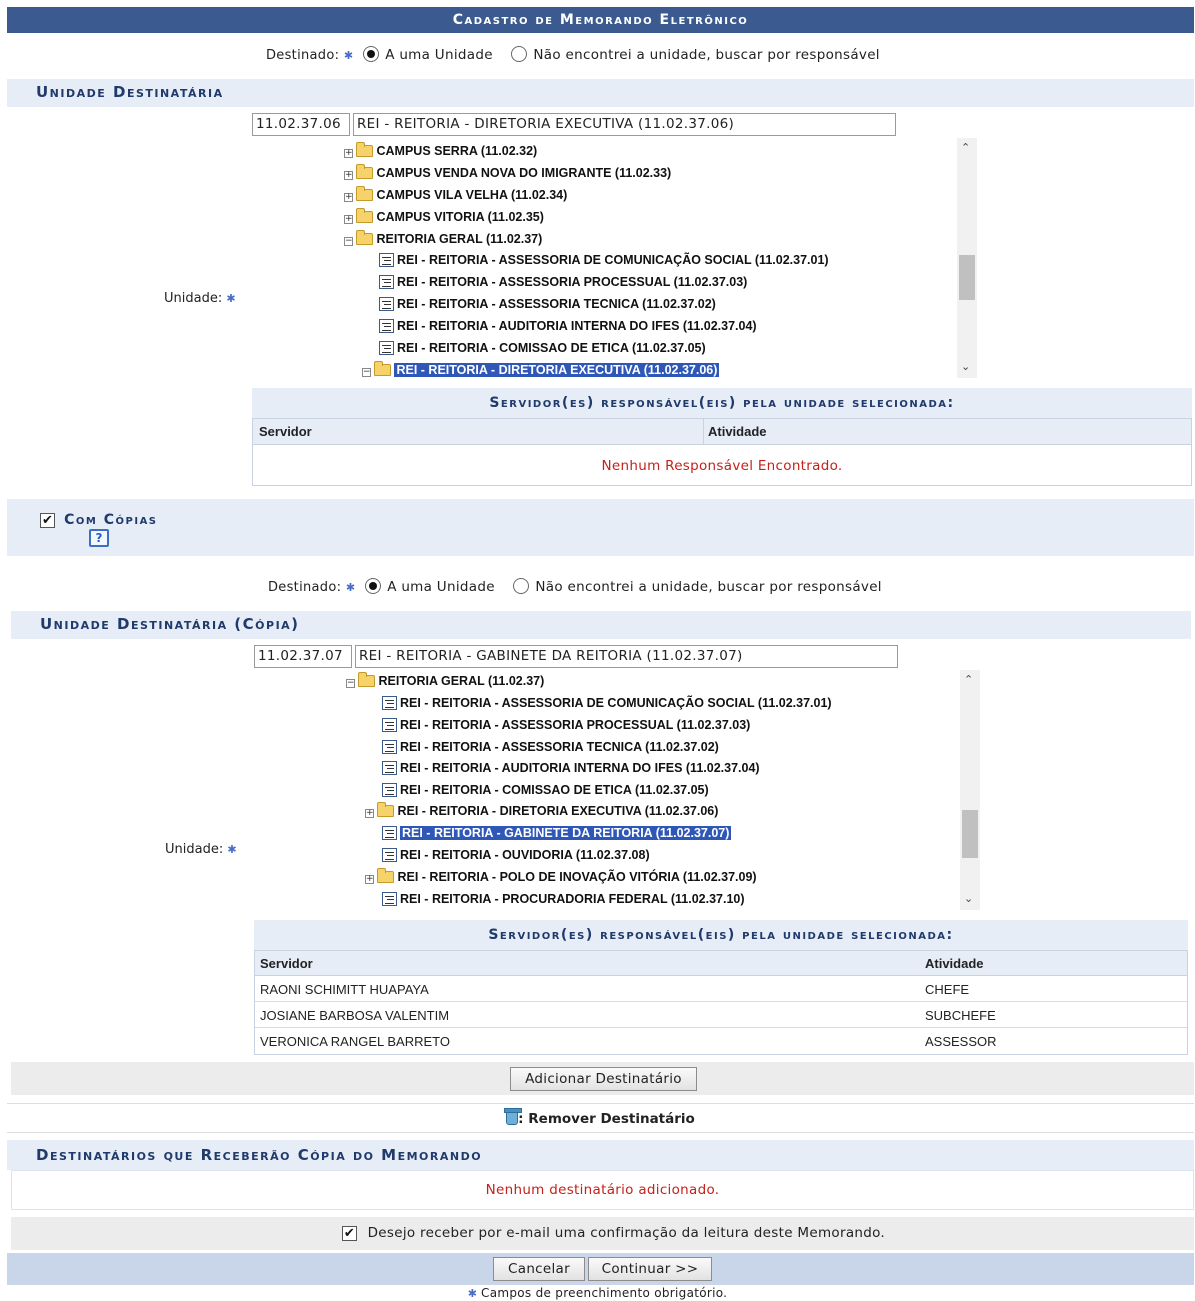 This screenshot has height=1301, width=1195. I want to click on table-row: JOSIANE BARBOSA VALENTIM SUBCHEFE, so click(721, 1015).